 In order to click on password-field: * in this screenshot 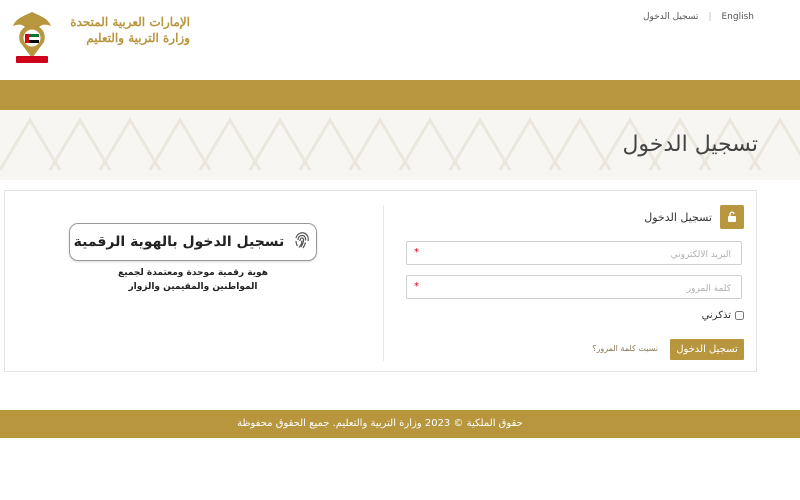, I will do `click(574, 287)`.